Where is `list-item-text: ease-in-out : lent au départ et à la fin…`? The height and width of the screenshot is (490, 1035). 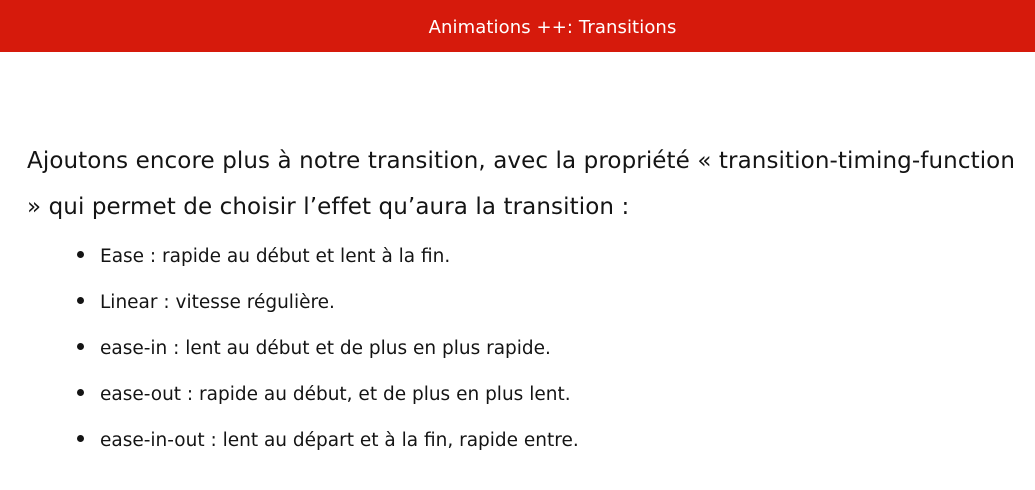
list-item-text: ease-in-out : lent au départ et à la fin… is located at coordinates (339, 440).